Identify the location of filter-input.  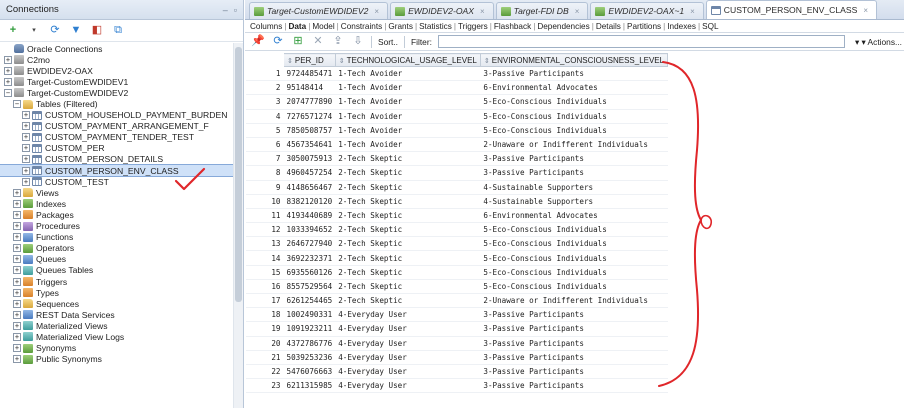
(641, 41).